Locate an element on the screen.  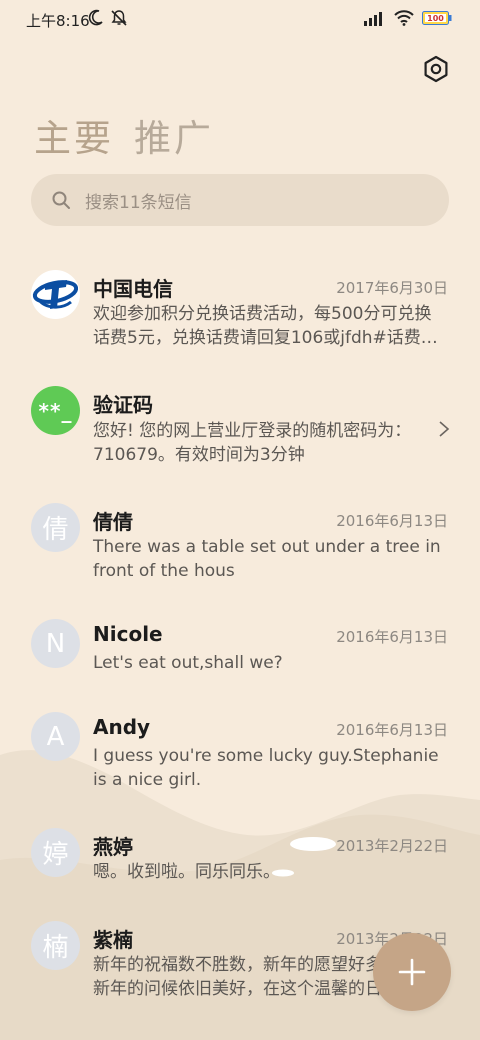
moon-icon is located at coordinates (95, 17).